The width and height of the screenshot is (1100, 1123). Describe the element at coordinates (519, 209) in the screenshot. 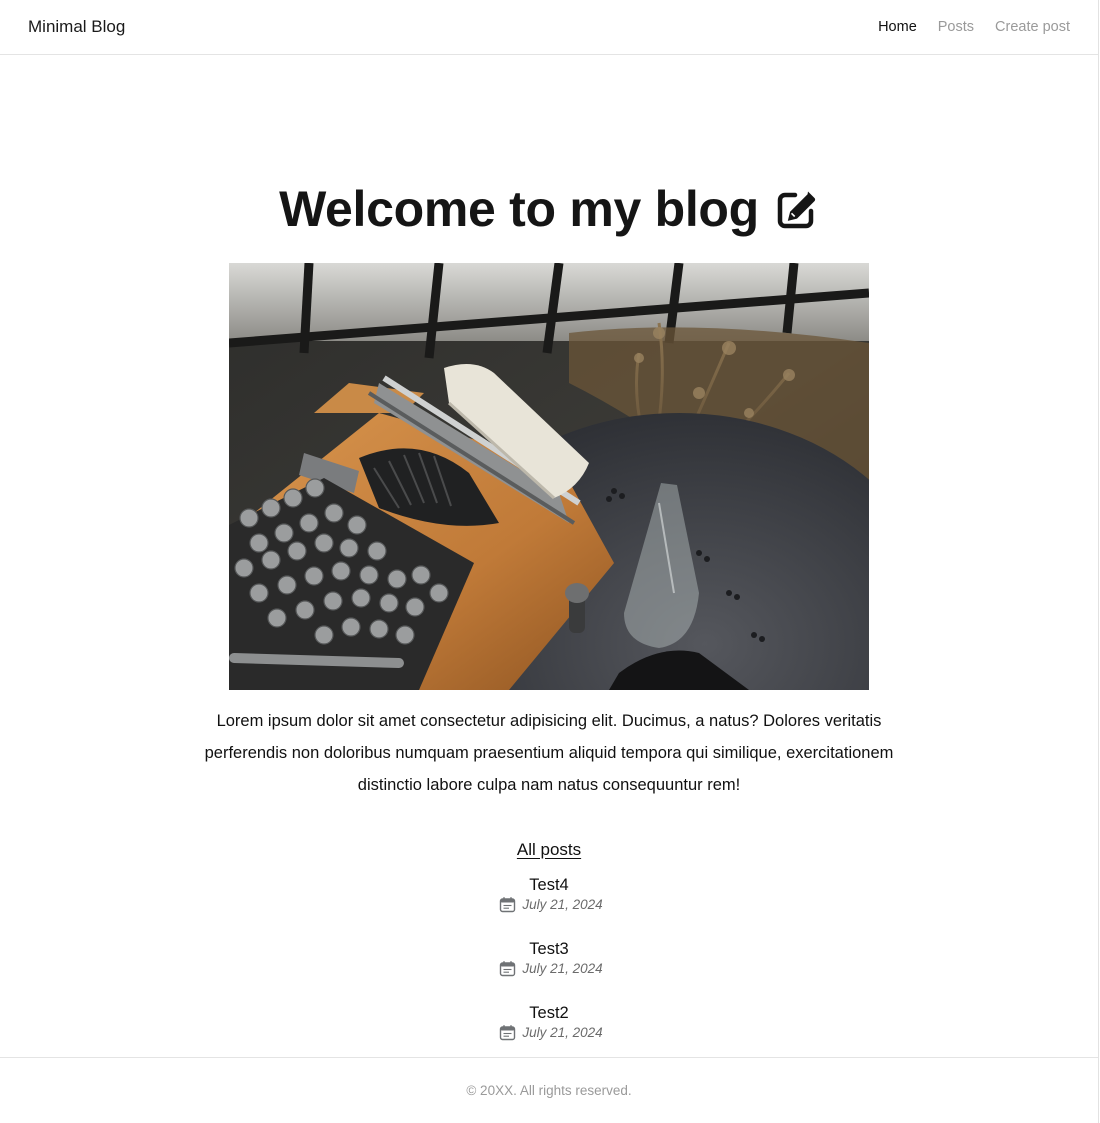

I see `hero-title-text: Welcome to my blog` at that location.